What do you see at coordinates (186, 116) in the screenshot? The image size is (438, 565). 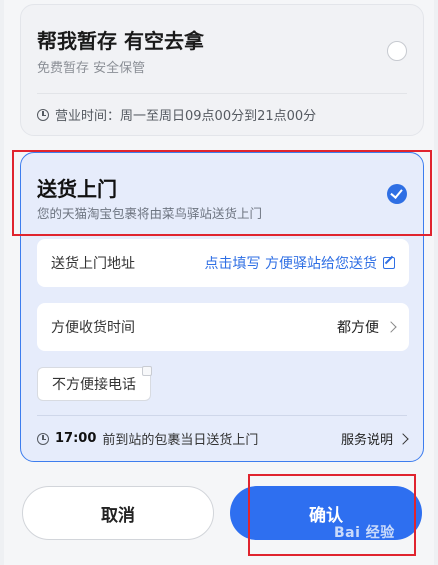 I see `business-hours-text: 营业时间：周一至周日09点00分到21点00分` at bounding box center [186, 116].